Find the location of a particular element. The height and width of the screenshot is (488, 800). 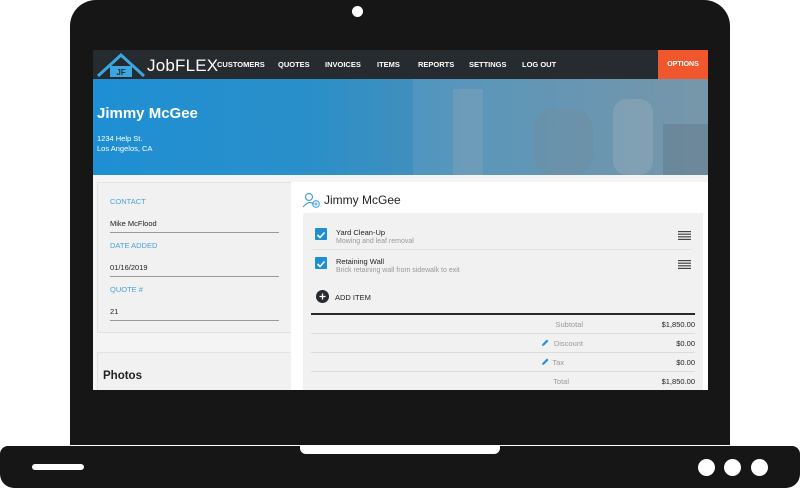

nav-customers: CUSTOMERS is located at coordinates (241, 64).